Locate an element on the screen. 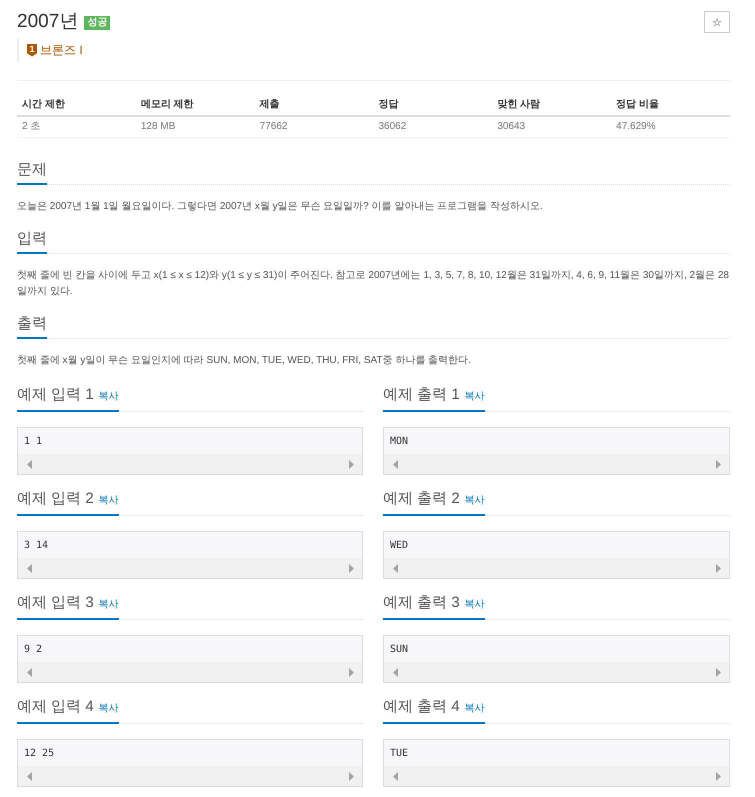 The image size is (755, 797). sample-data: SUN is located at coordinates (556, 649).